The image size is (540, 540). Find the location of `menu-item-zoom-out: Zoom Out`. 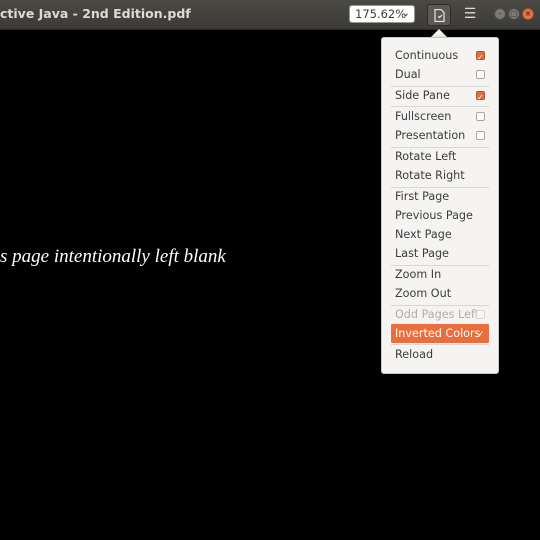

menu-item-zoom-out: Zoom Out is located at coordinates (440, 293).